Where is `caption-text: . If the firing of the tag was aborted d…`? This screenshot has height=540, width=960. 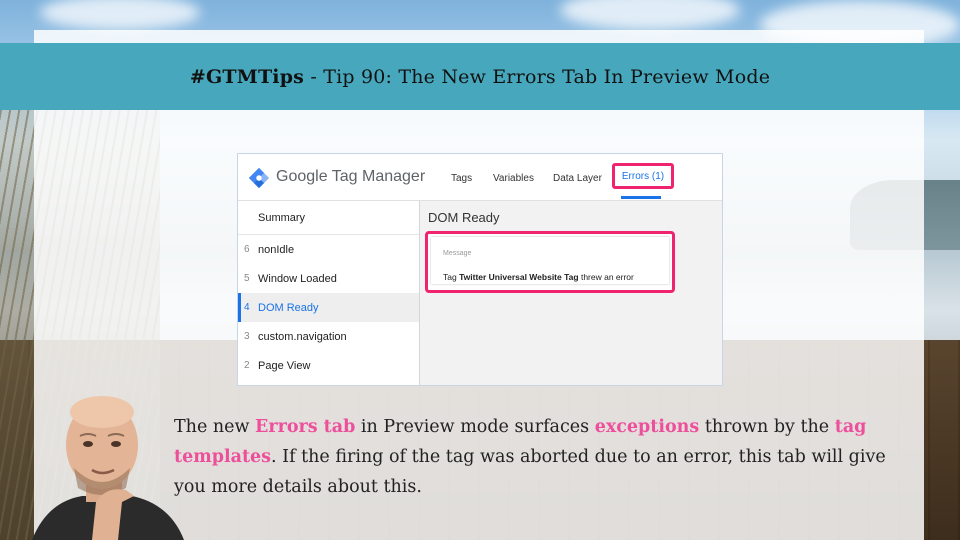
caption-text: . If the firing of the tag was aborted d… is located at coordinates (530, 472).